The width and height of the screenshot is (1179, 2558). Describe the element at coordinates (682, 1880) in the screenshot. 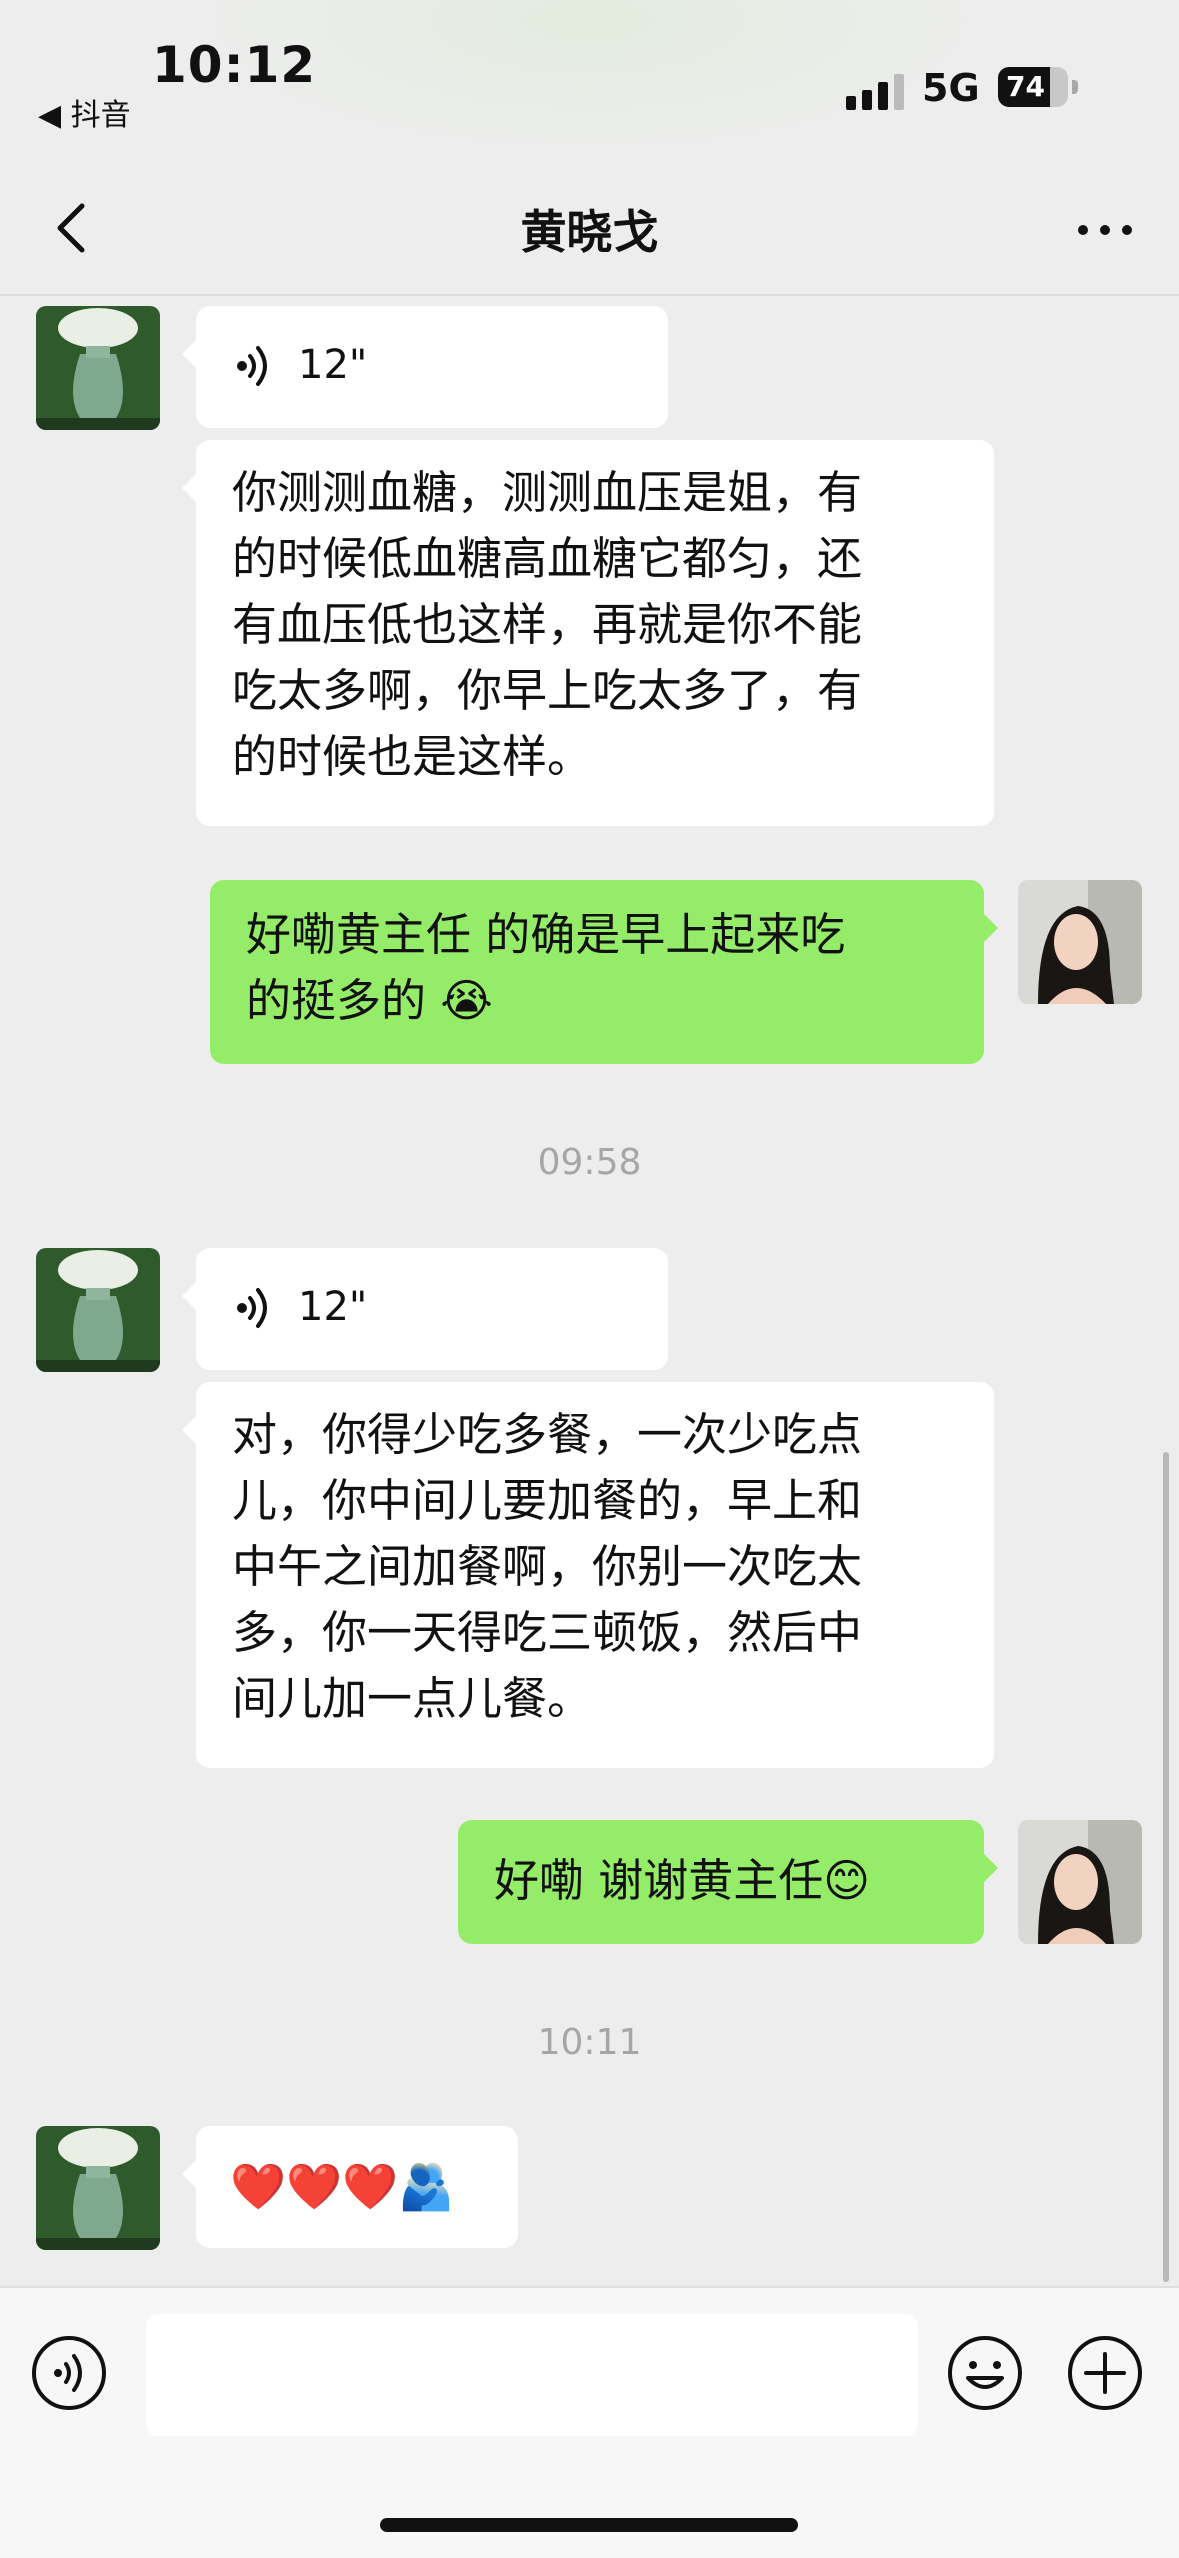

I see `message-line: 好嘞 谢谢黄主任😊` at that location.